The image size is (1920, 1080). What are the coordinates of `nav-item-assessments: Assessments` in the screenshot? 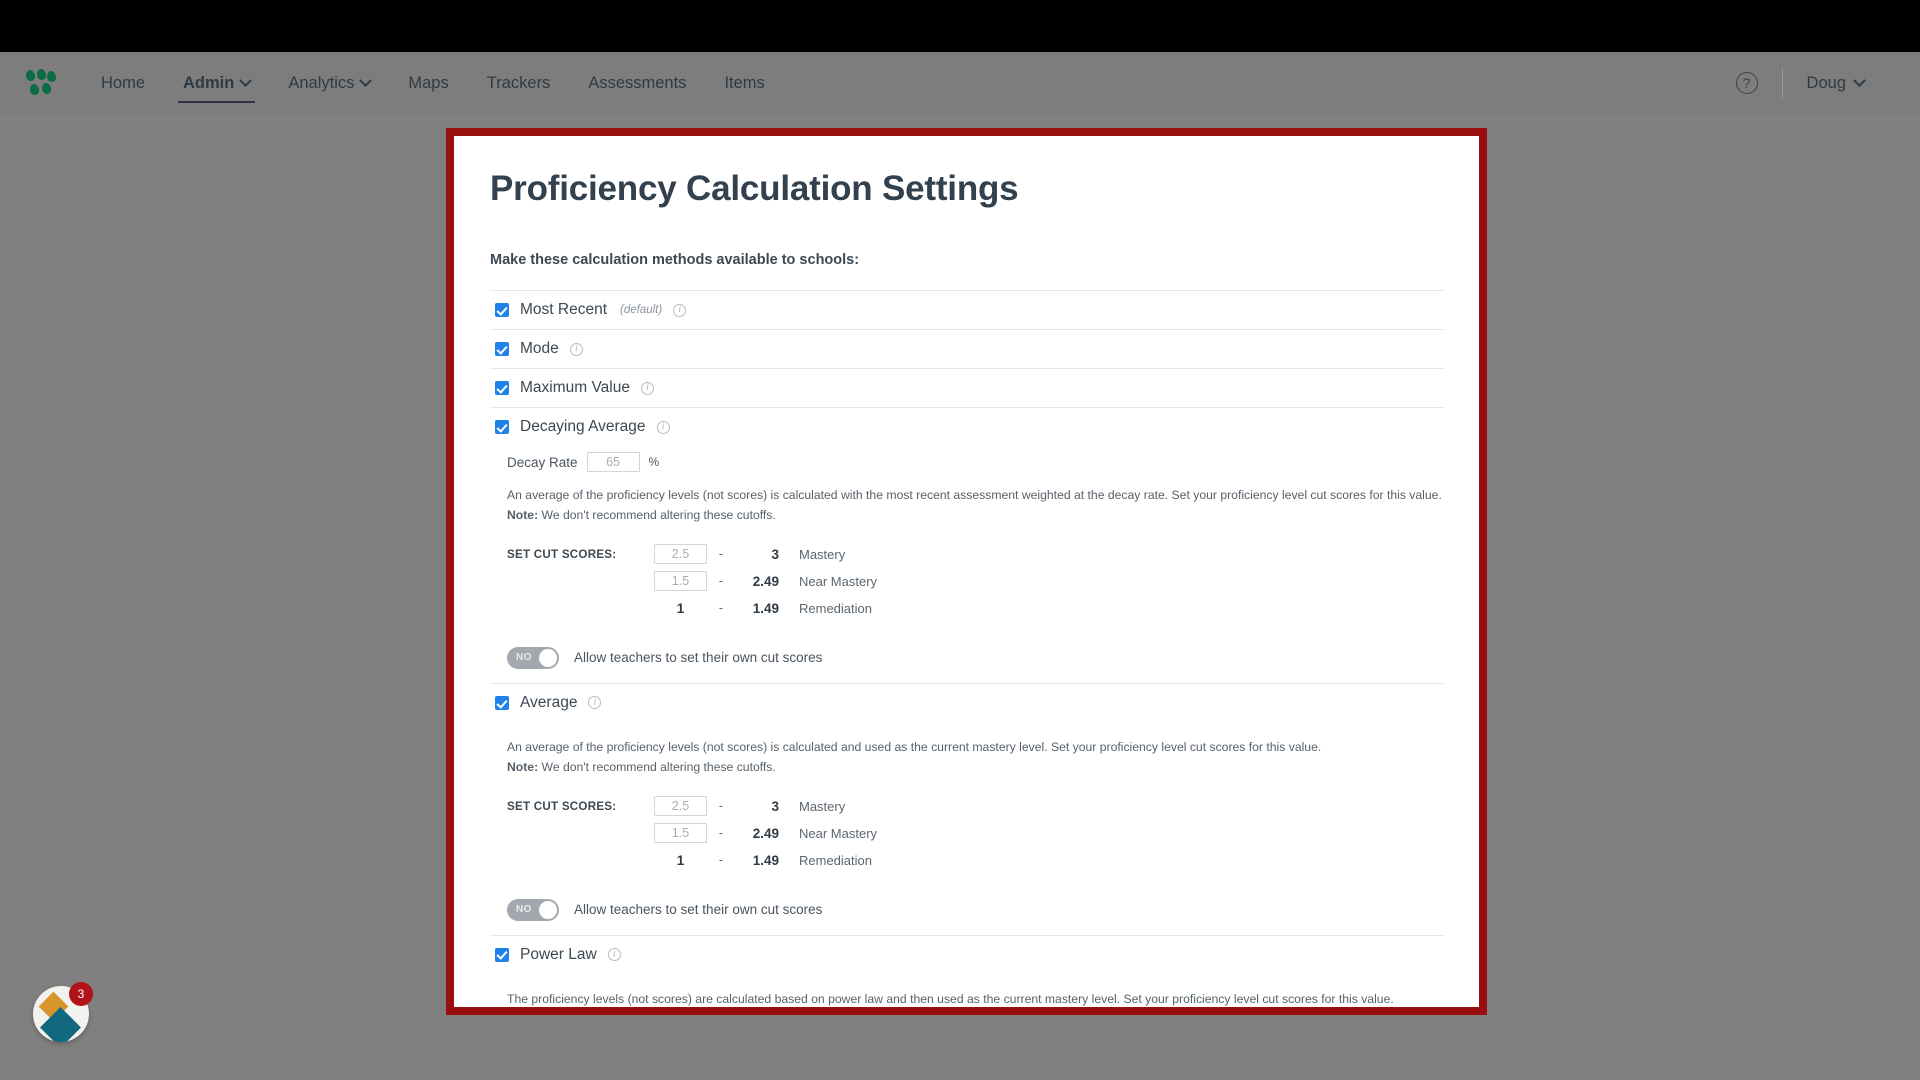 It's located at (637, 83).